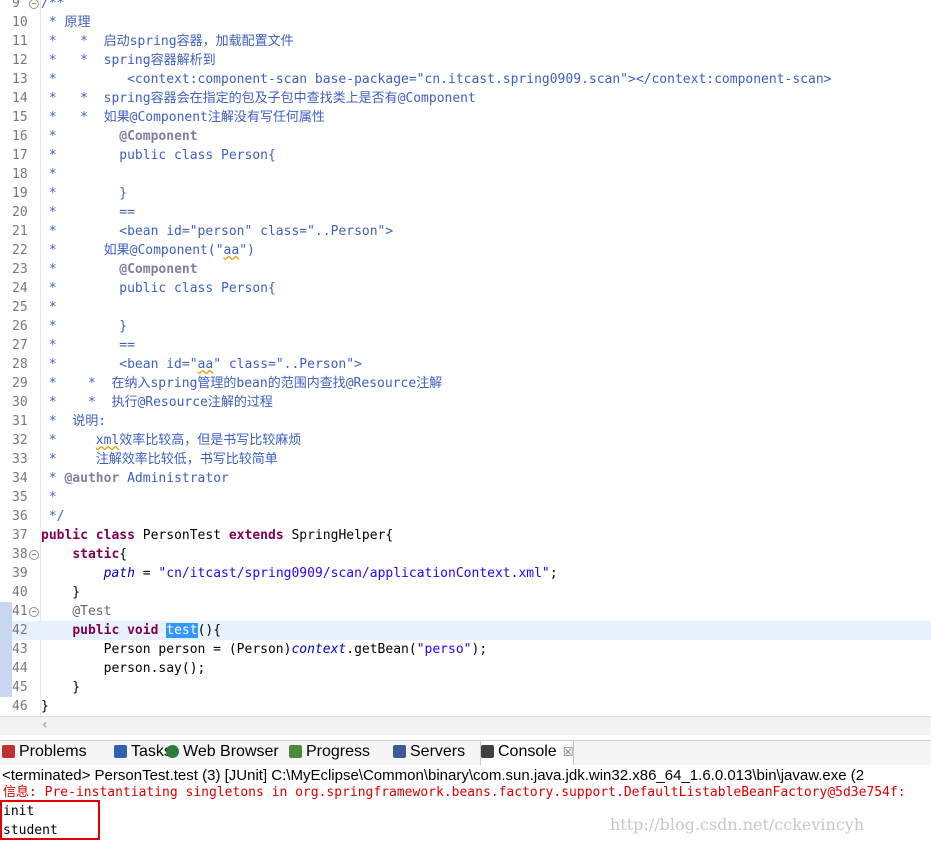  Describe the element at coordinates (128, 60) in the screenshot. I see `code-token: * * spring容器解析到` at that location.